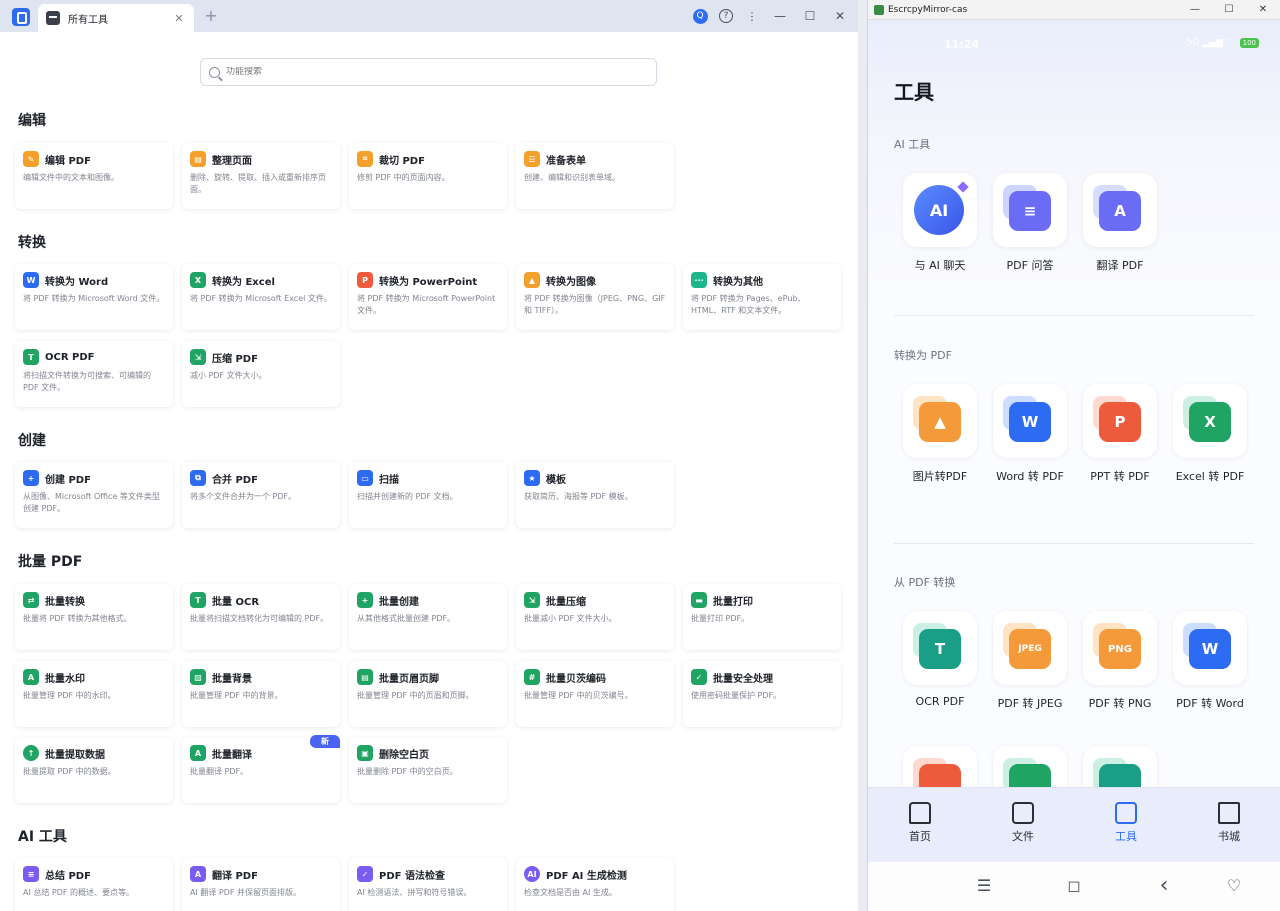 This screenshot has width=1280, height=911. I want to click on maximize-button: ☐, so click(810, 16).